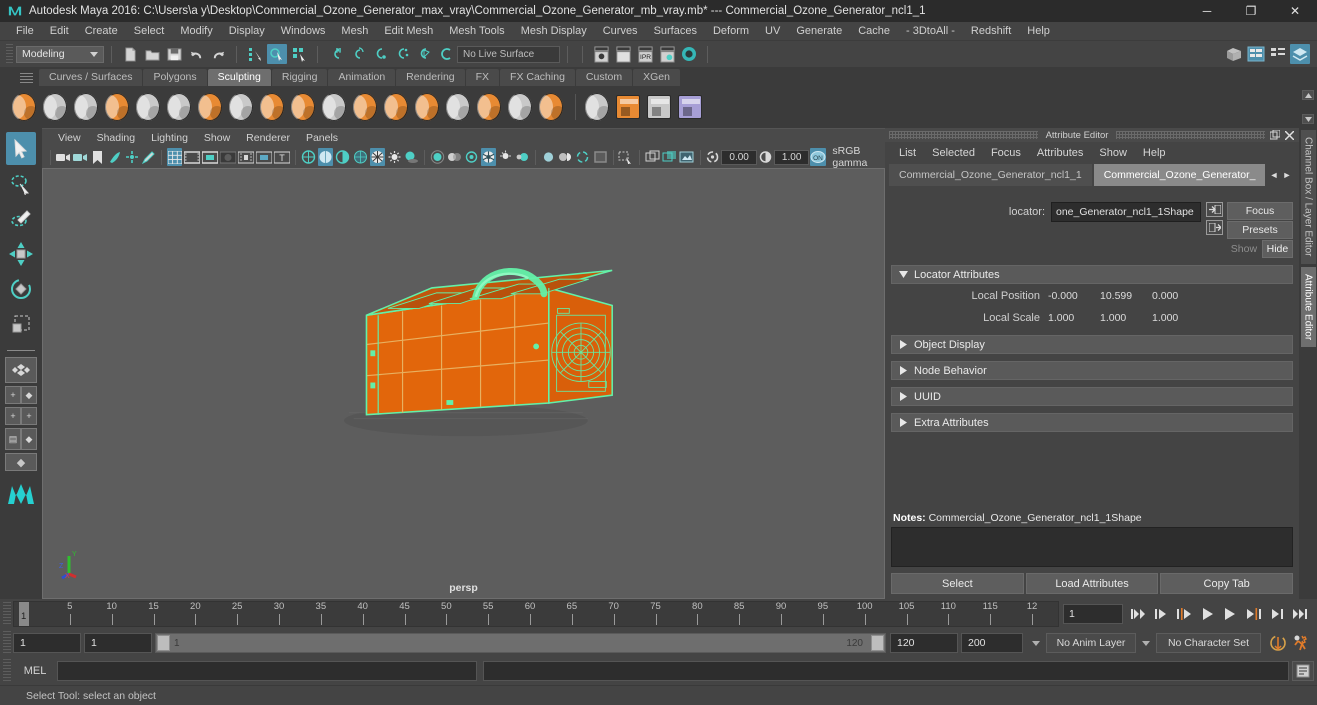 The width and height of the screenshot is (1317, 705). Describe the element at coordinates (1273, 175) in the screenshot. I see `ae-tab-prev-icon: ◄` at that location.